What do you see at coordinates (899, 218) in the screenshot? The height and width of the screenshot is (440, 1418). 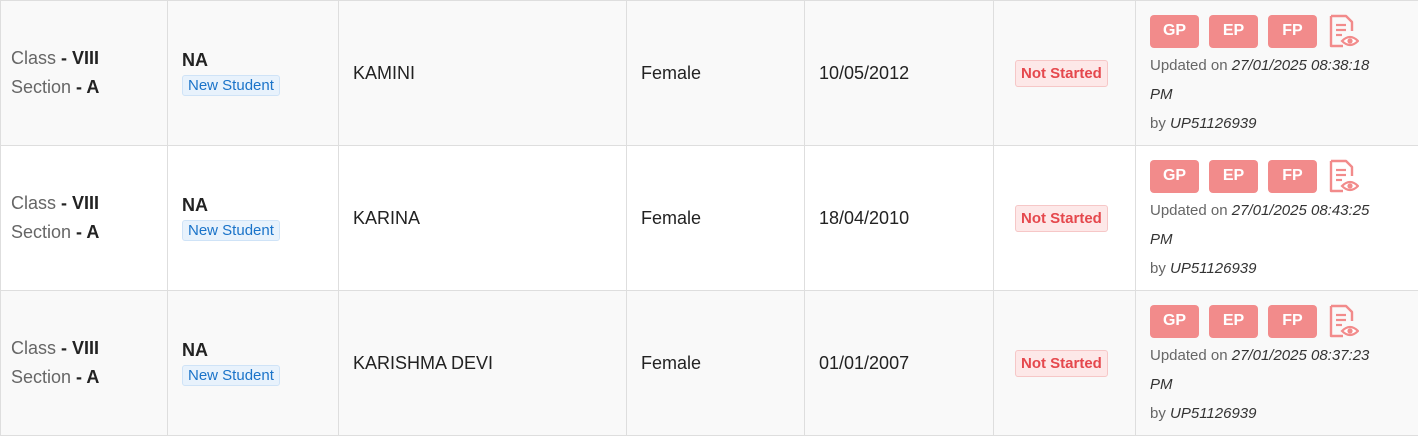 I see `student-dob: 18/04/2010` at bounding box center [899, 218].